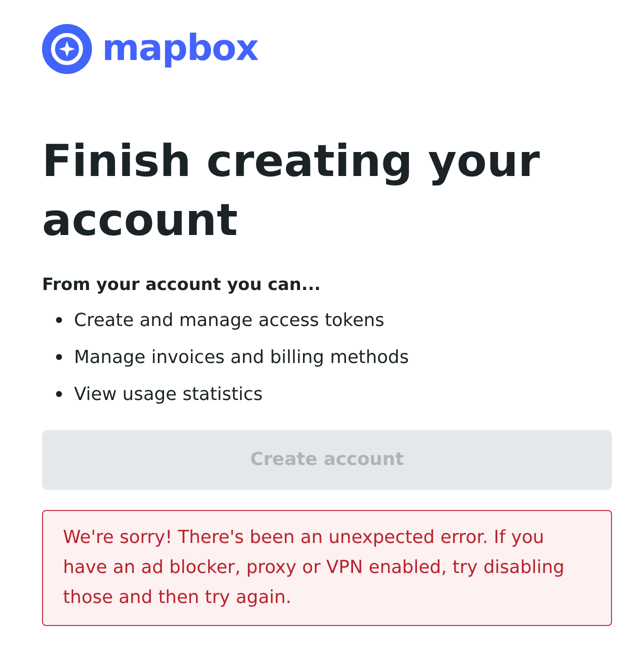 The width and height of the screenshot is (628, 660). What do you see at coordinates (291, 191) in the screenshot?
I see `page-heading: Finish creating your account` at bounding box center [291, 191].